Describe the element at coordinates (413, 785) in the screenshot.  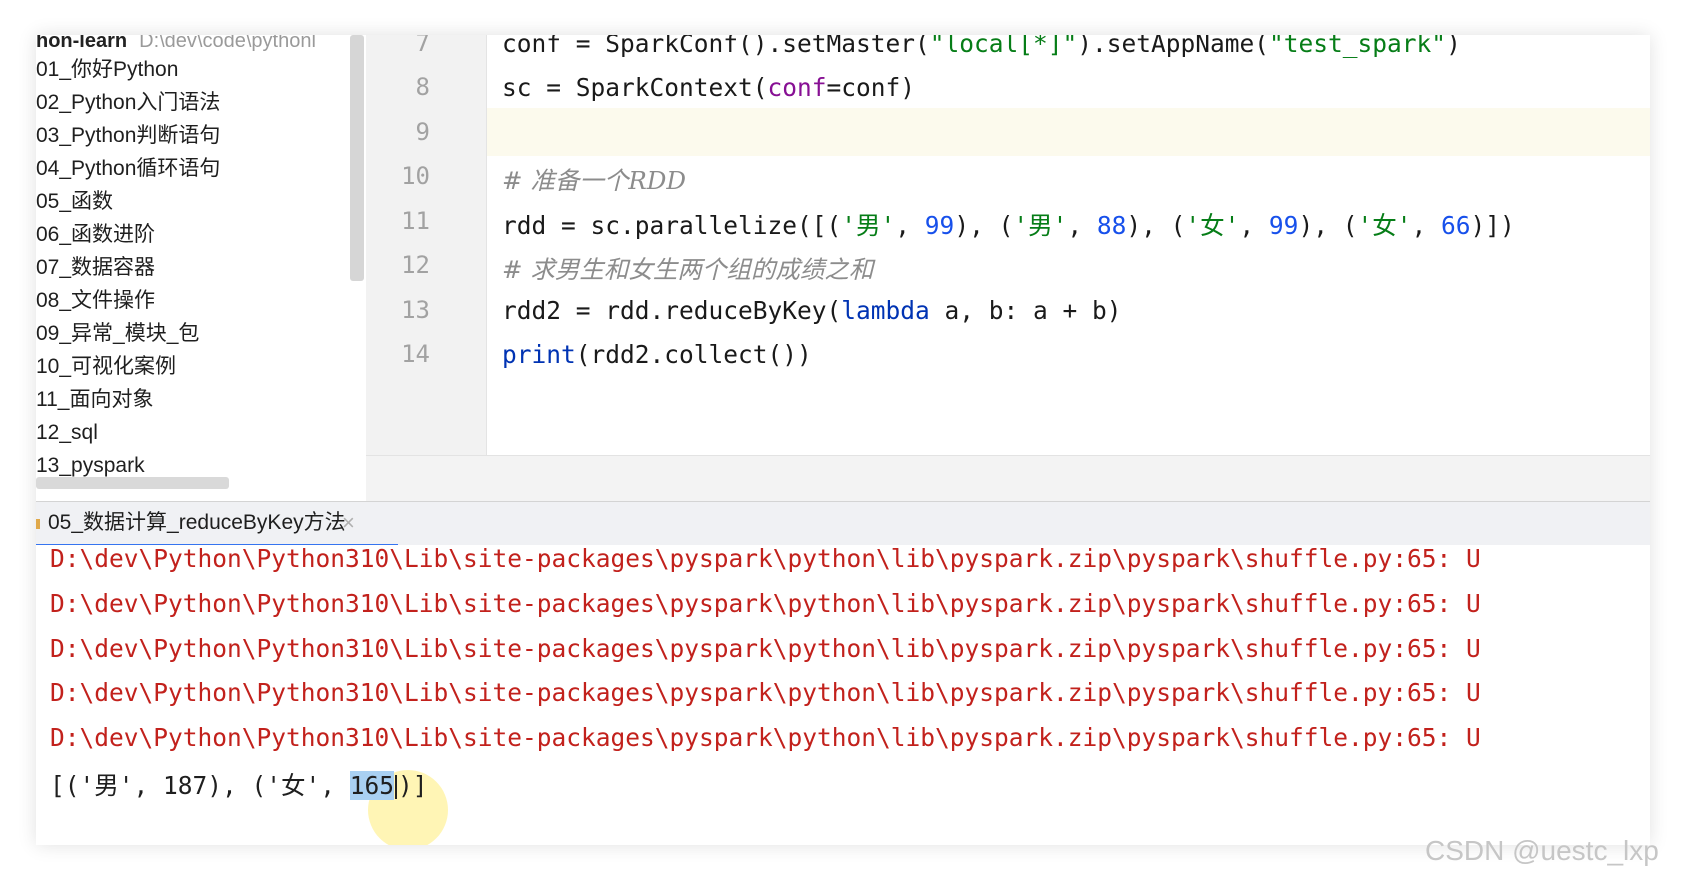
I see `result-text: )]` at that location.